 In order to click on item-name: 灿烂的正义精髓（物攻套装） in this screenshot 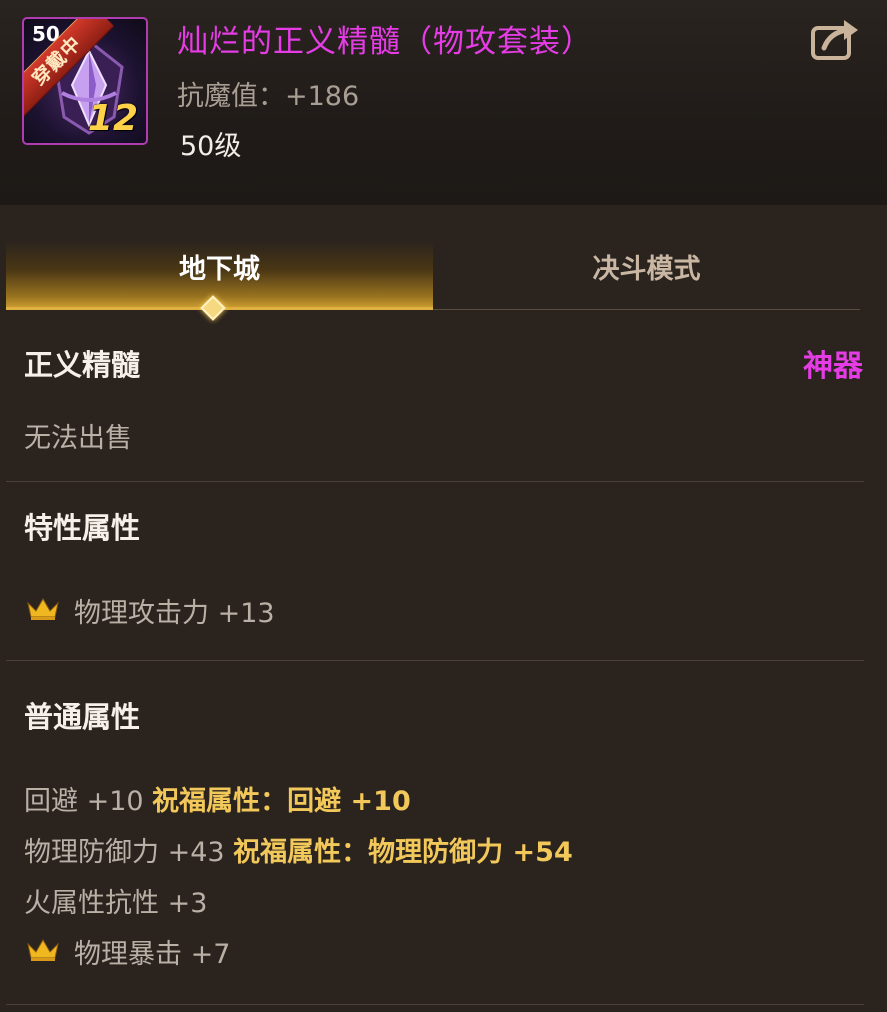, I will do `click(385, 42)`.